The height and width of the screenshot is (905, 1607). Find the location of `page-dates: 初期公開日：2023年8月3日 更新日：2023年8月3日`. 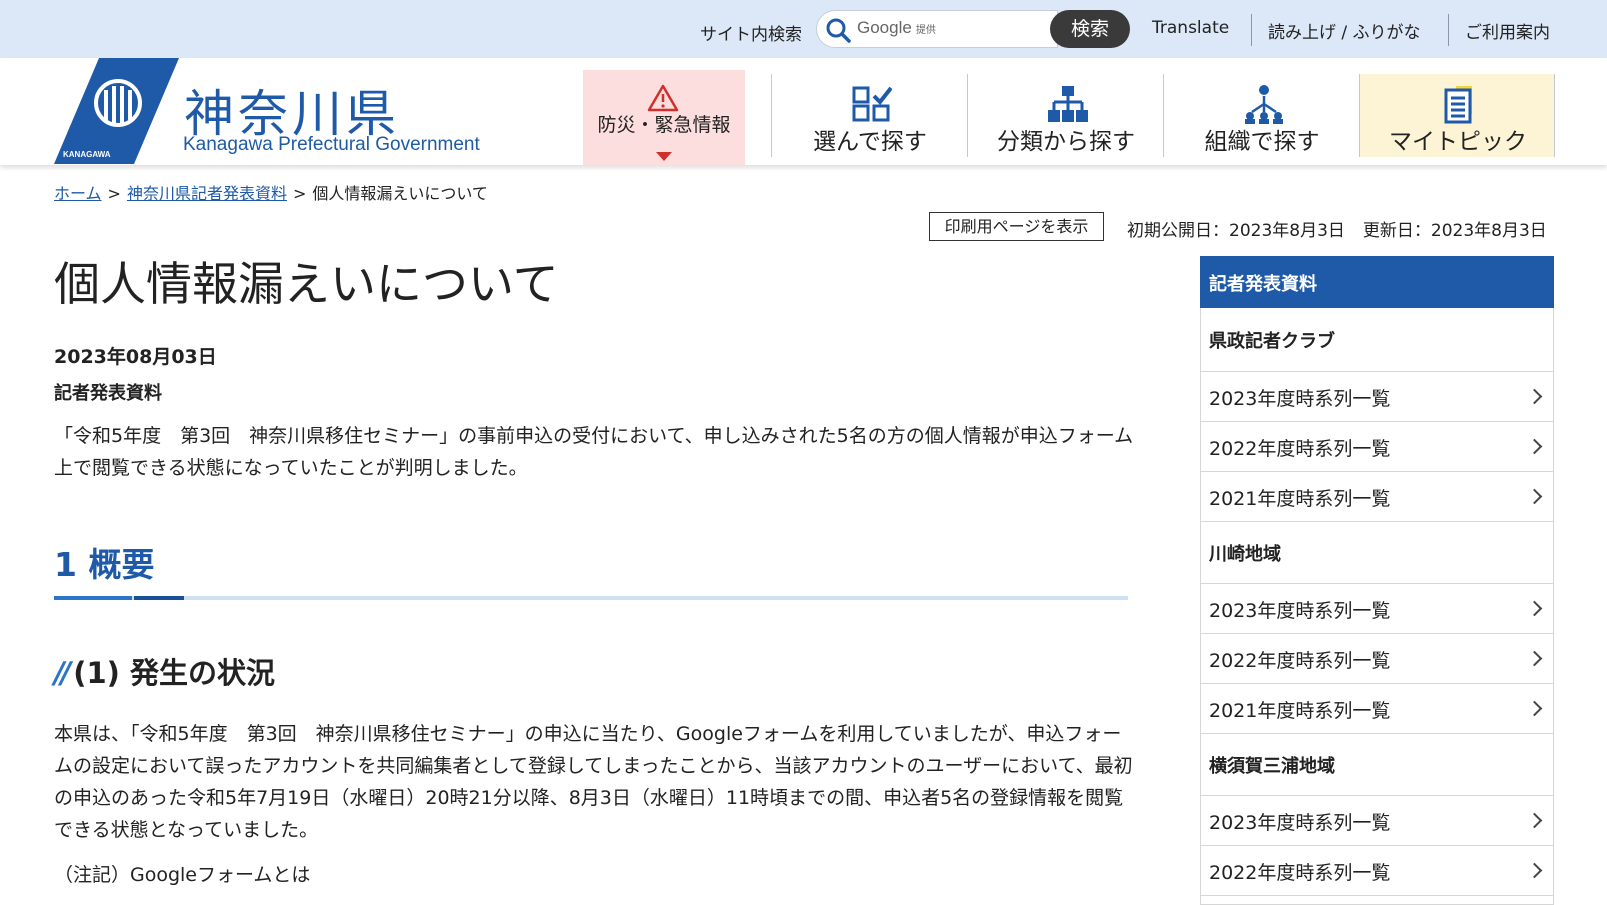

page-dates: 初期公開日：2023年8月3日 更新日：2023年8月3日 is located at coordinates (1337, 228).